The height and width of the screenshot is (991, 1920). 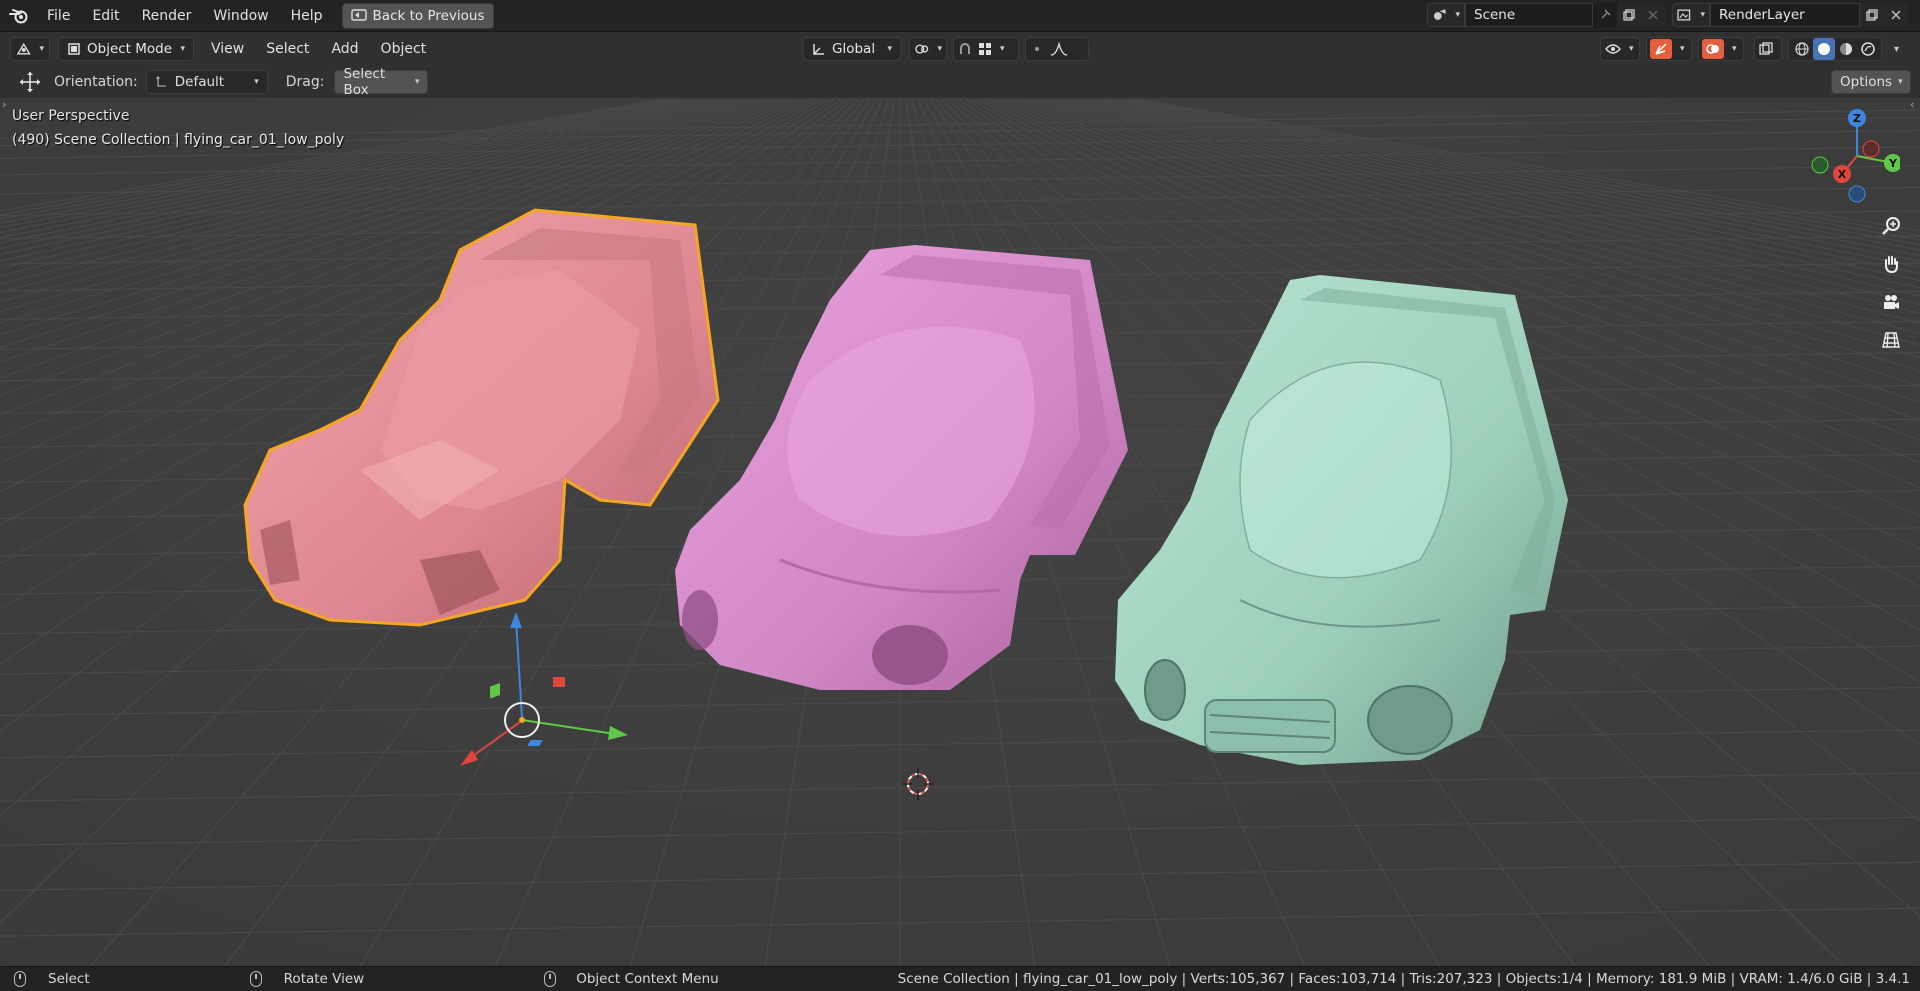 I want to click on gizmo-toggle-button: ▾, so click(x=1669, y=49).